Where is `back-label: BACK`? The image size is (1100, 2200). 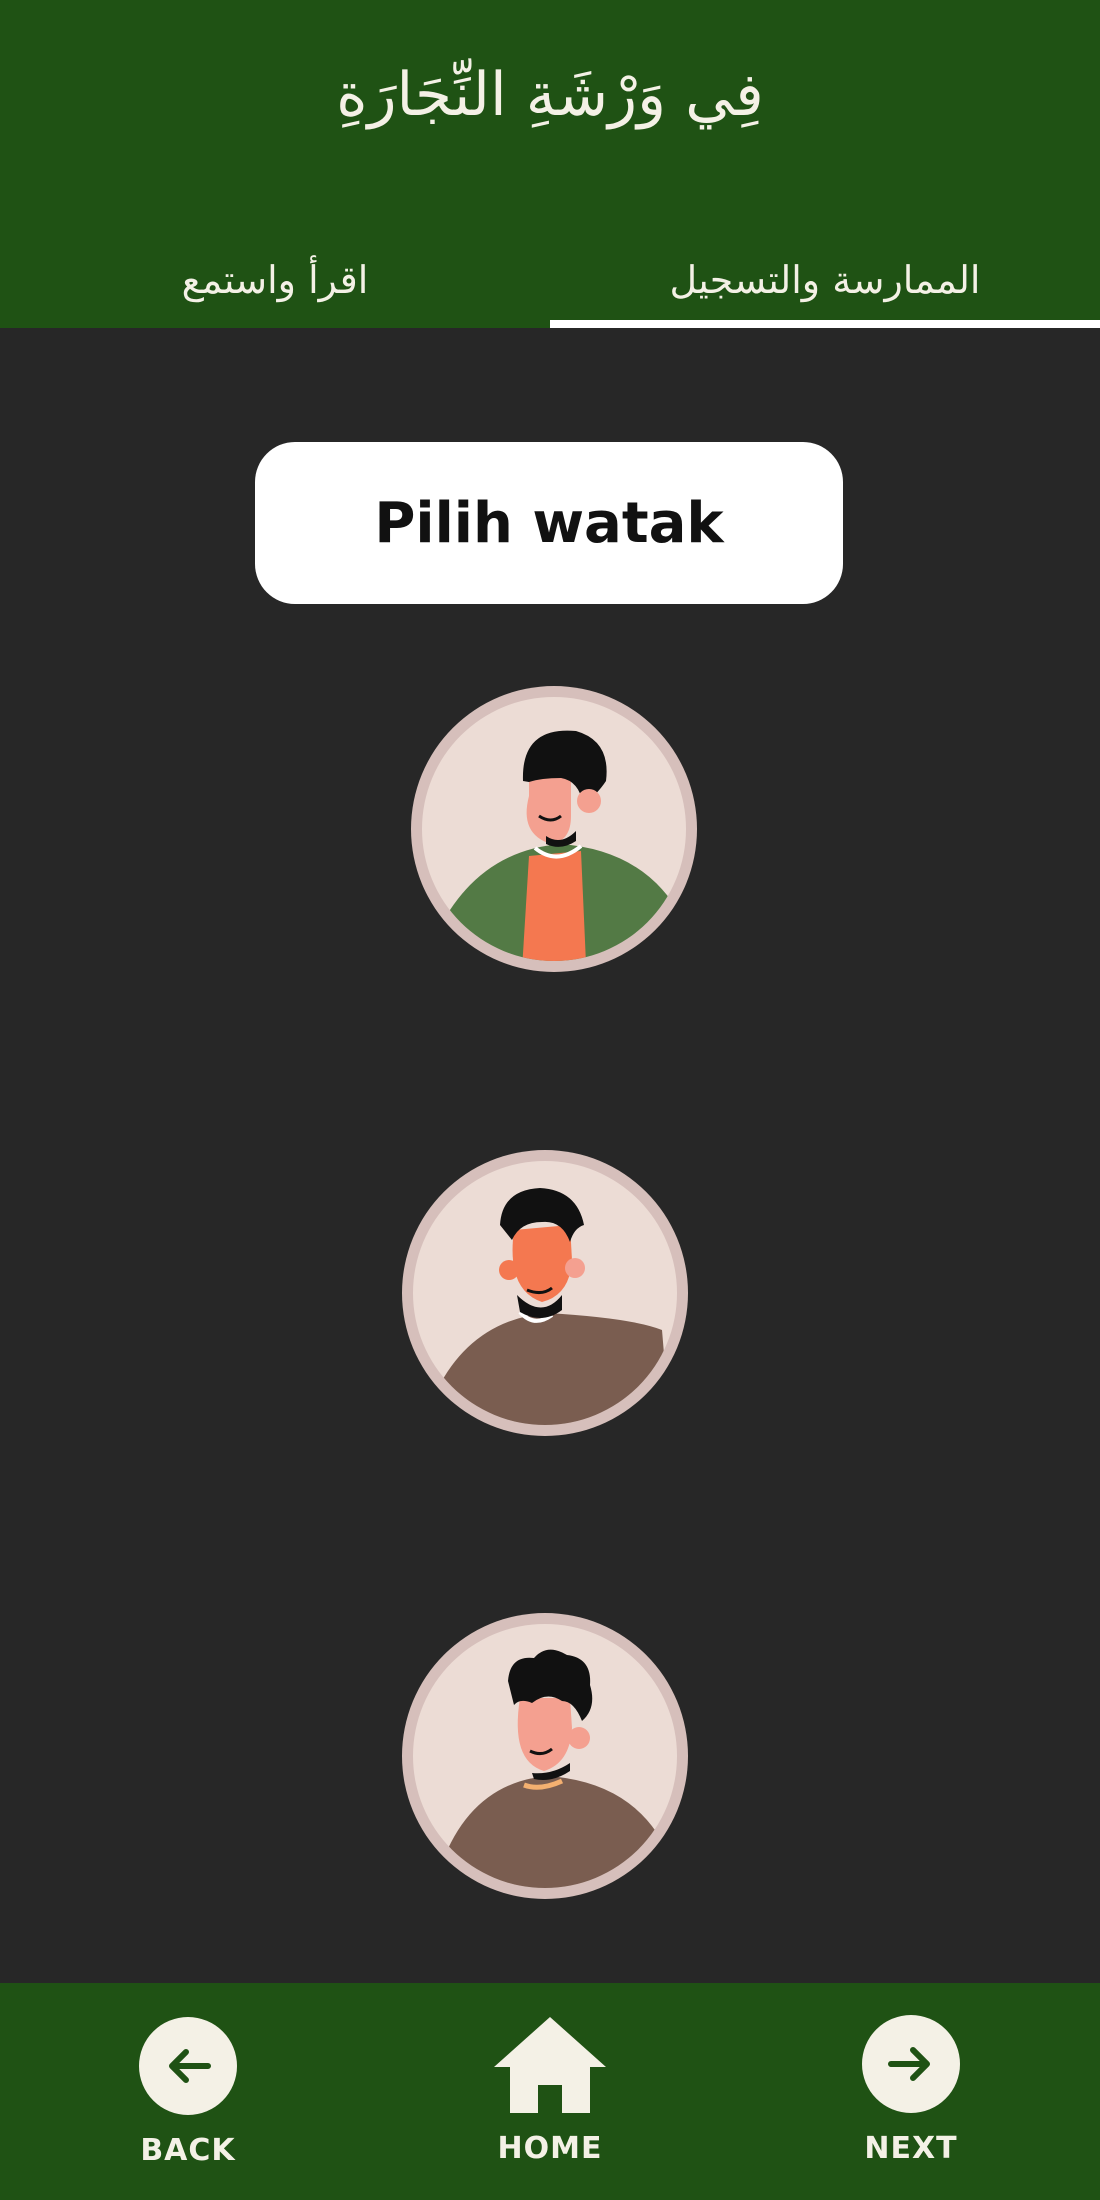 back-label: BACK is located at coordinates (188, 2150).